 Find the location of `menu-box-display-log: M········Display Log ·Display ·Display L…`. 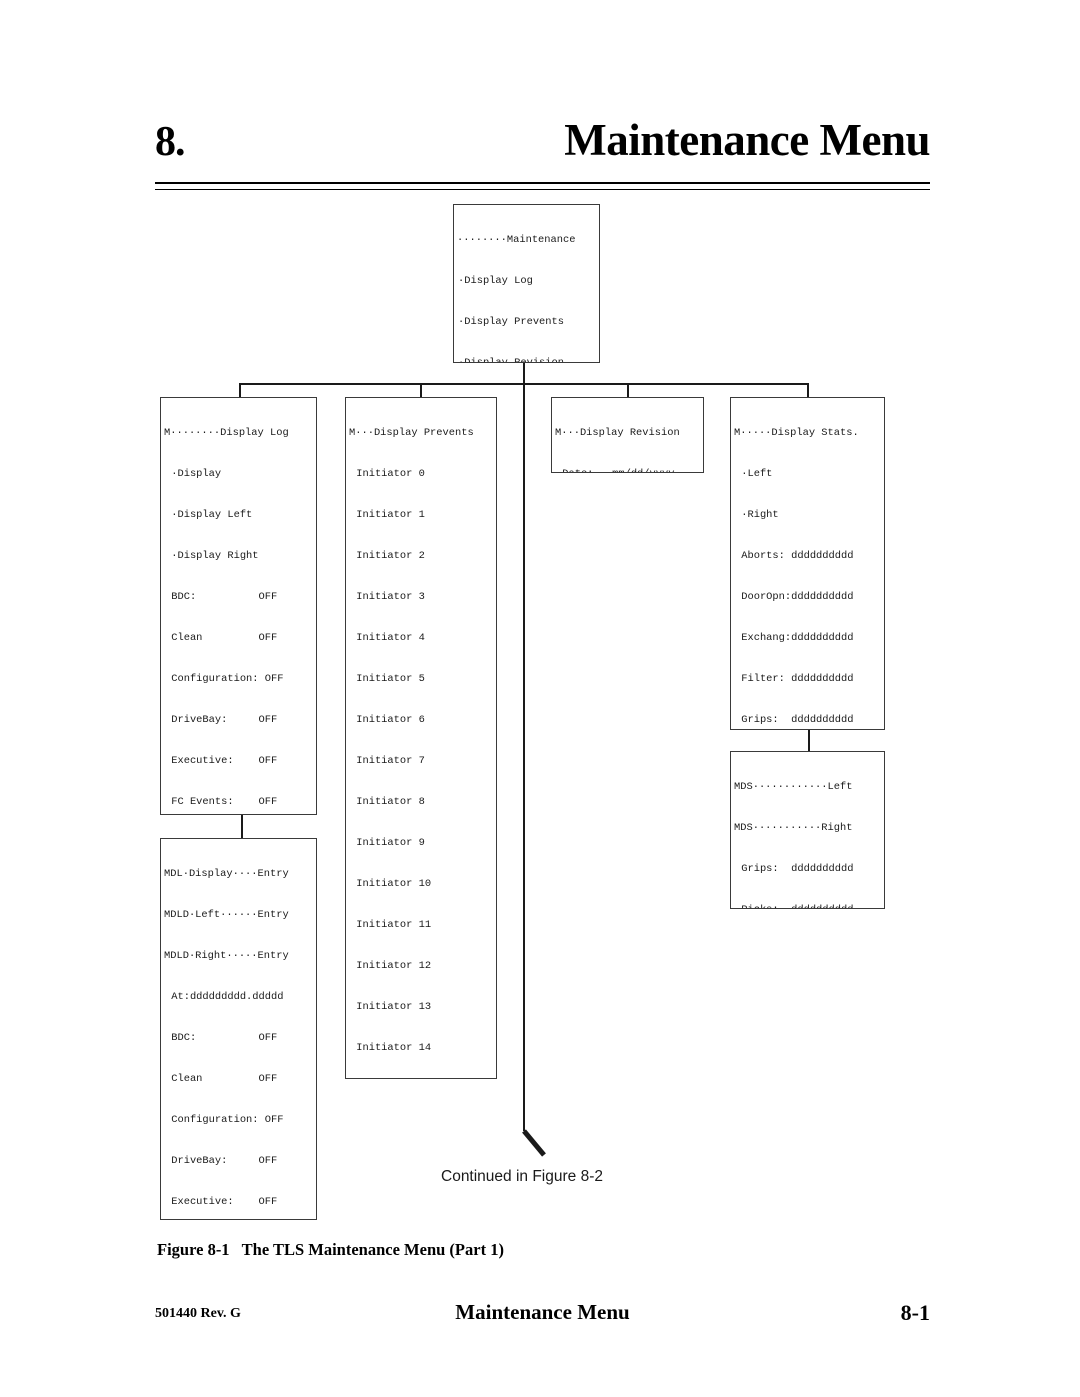

menu-box-display-log: M········Display Log ·Display ·Display L… is located at coordinates (238, 606).